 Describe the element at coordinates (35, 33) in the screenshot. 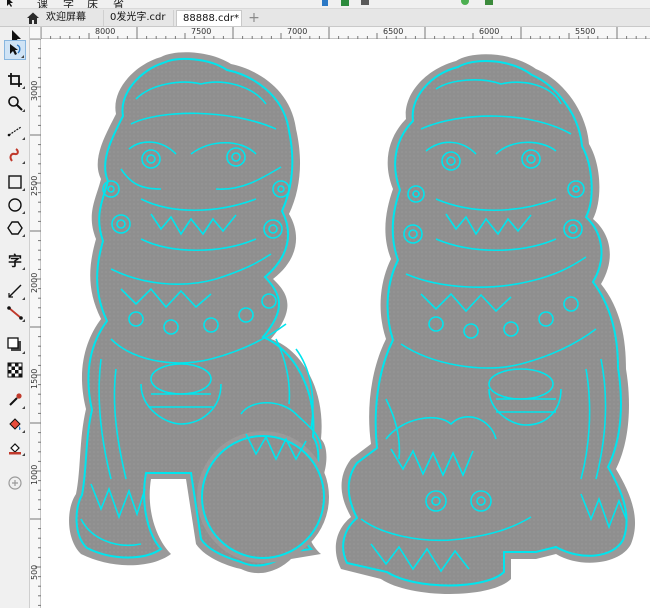

I see `ruler-origin` at that location.